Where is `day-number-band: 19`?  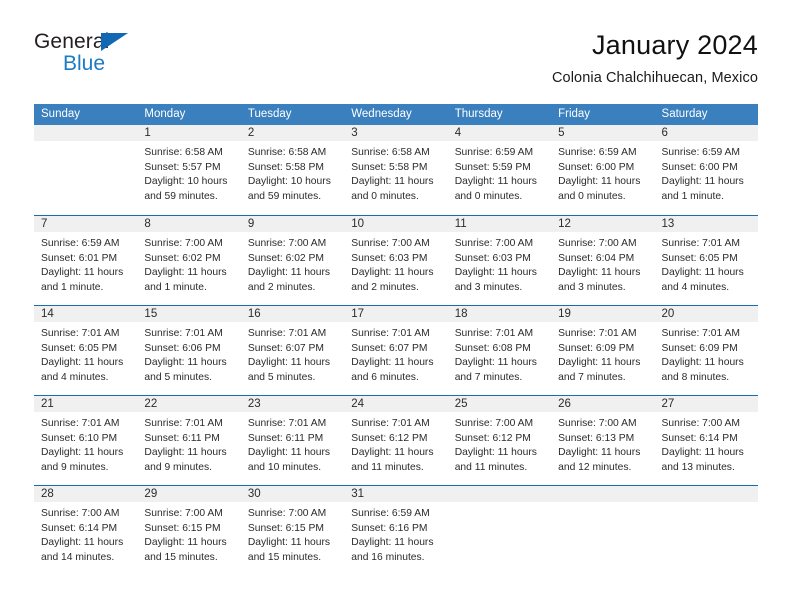 day-number-band: 19 is located at coordinates (603, 314).